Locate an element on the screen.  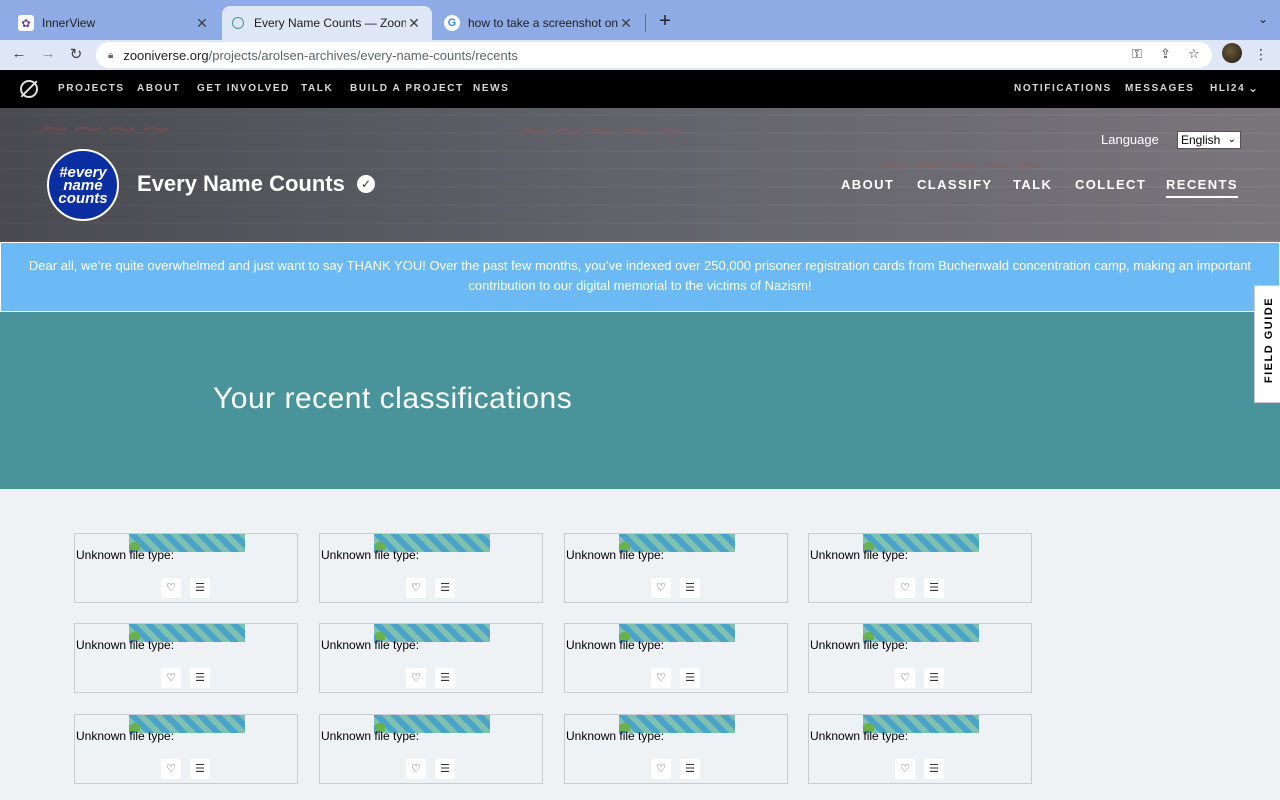
field-guide-label: FIELD GUIDE is located at coordinates (1269, 340).